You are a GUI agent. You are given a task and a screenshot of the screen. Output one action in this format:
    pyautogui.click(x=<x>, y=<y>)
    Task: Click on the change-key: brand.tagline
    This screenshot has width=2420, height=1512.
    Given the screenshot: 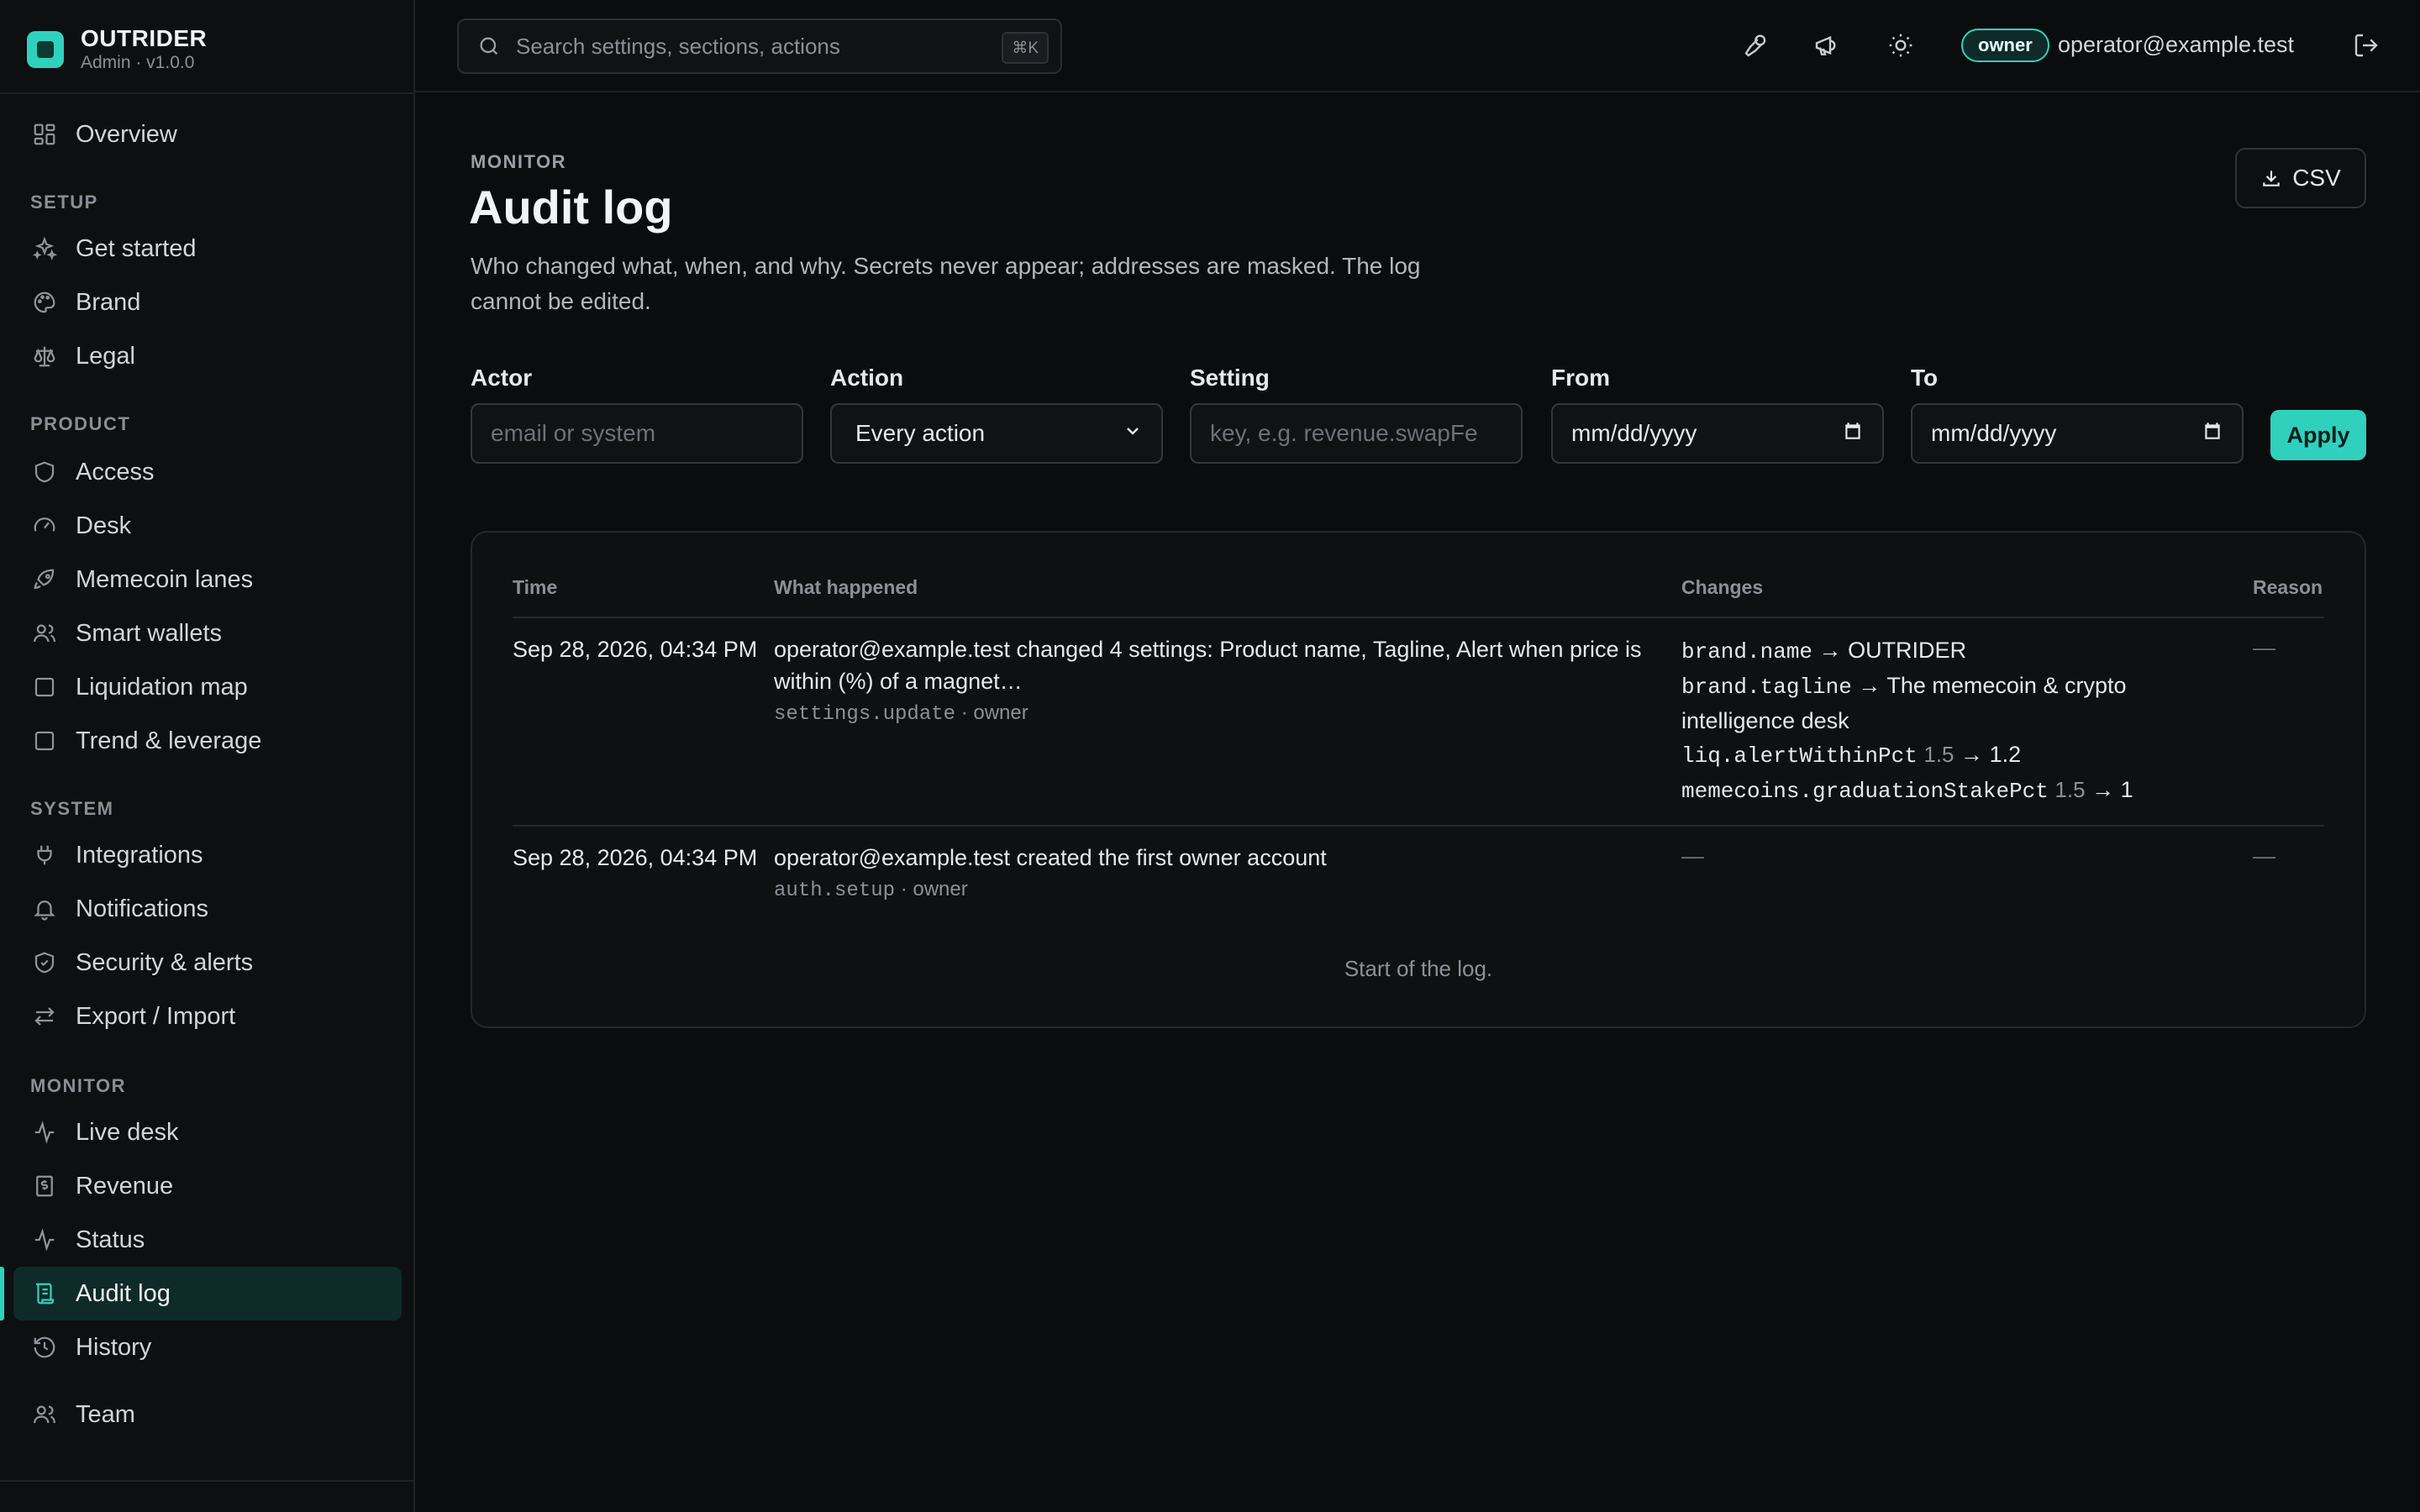 What is the action you would take?
    pyautogui.click(x=1766, y=687)
    